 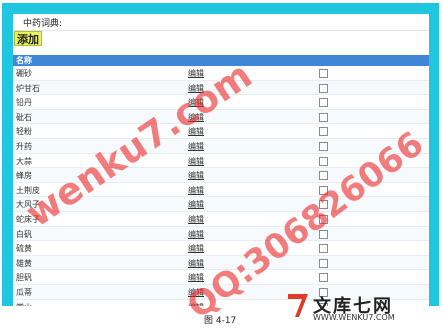 What do you see at coordinates (354, 317) in the screenshot?
I see `logo-site: WWW.WENKU7.COM` at bounding box center [354, 317].